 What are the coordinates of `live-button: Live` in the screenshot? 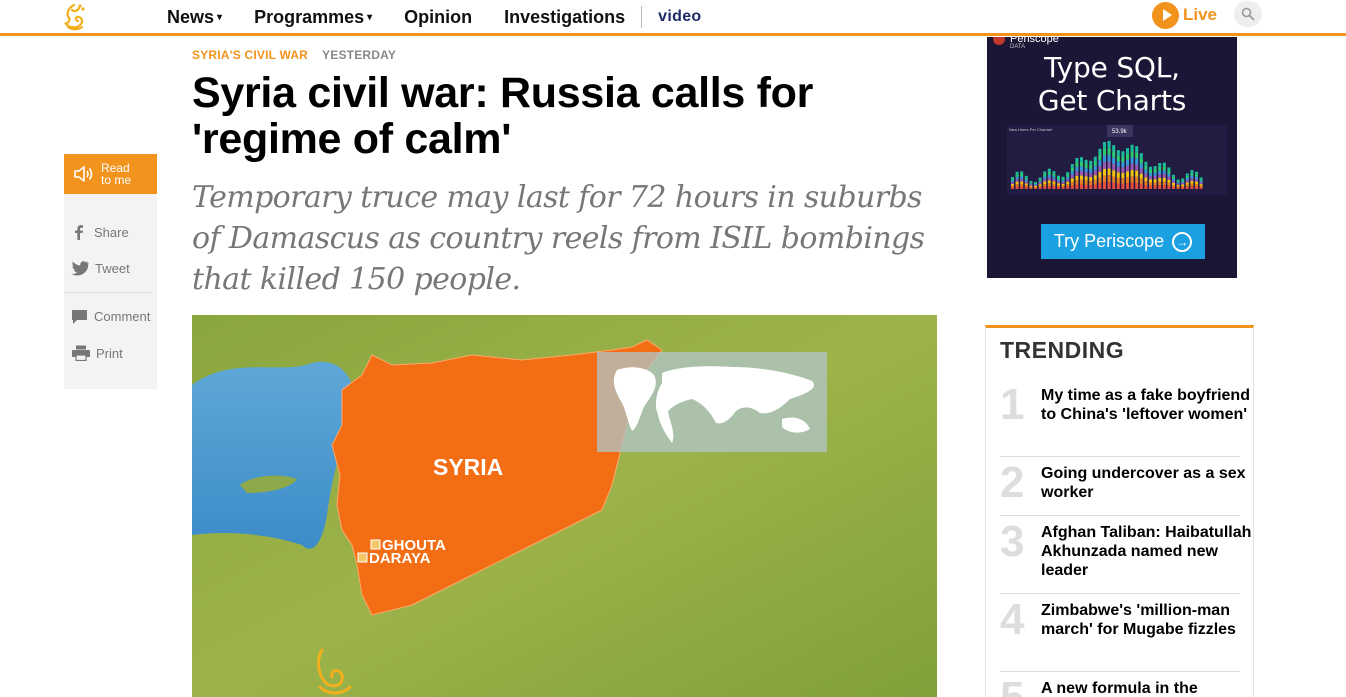 It's located at (1184, 15).